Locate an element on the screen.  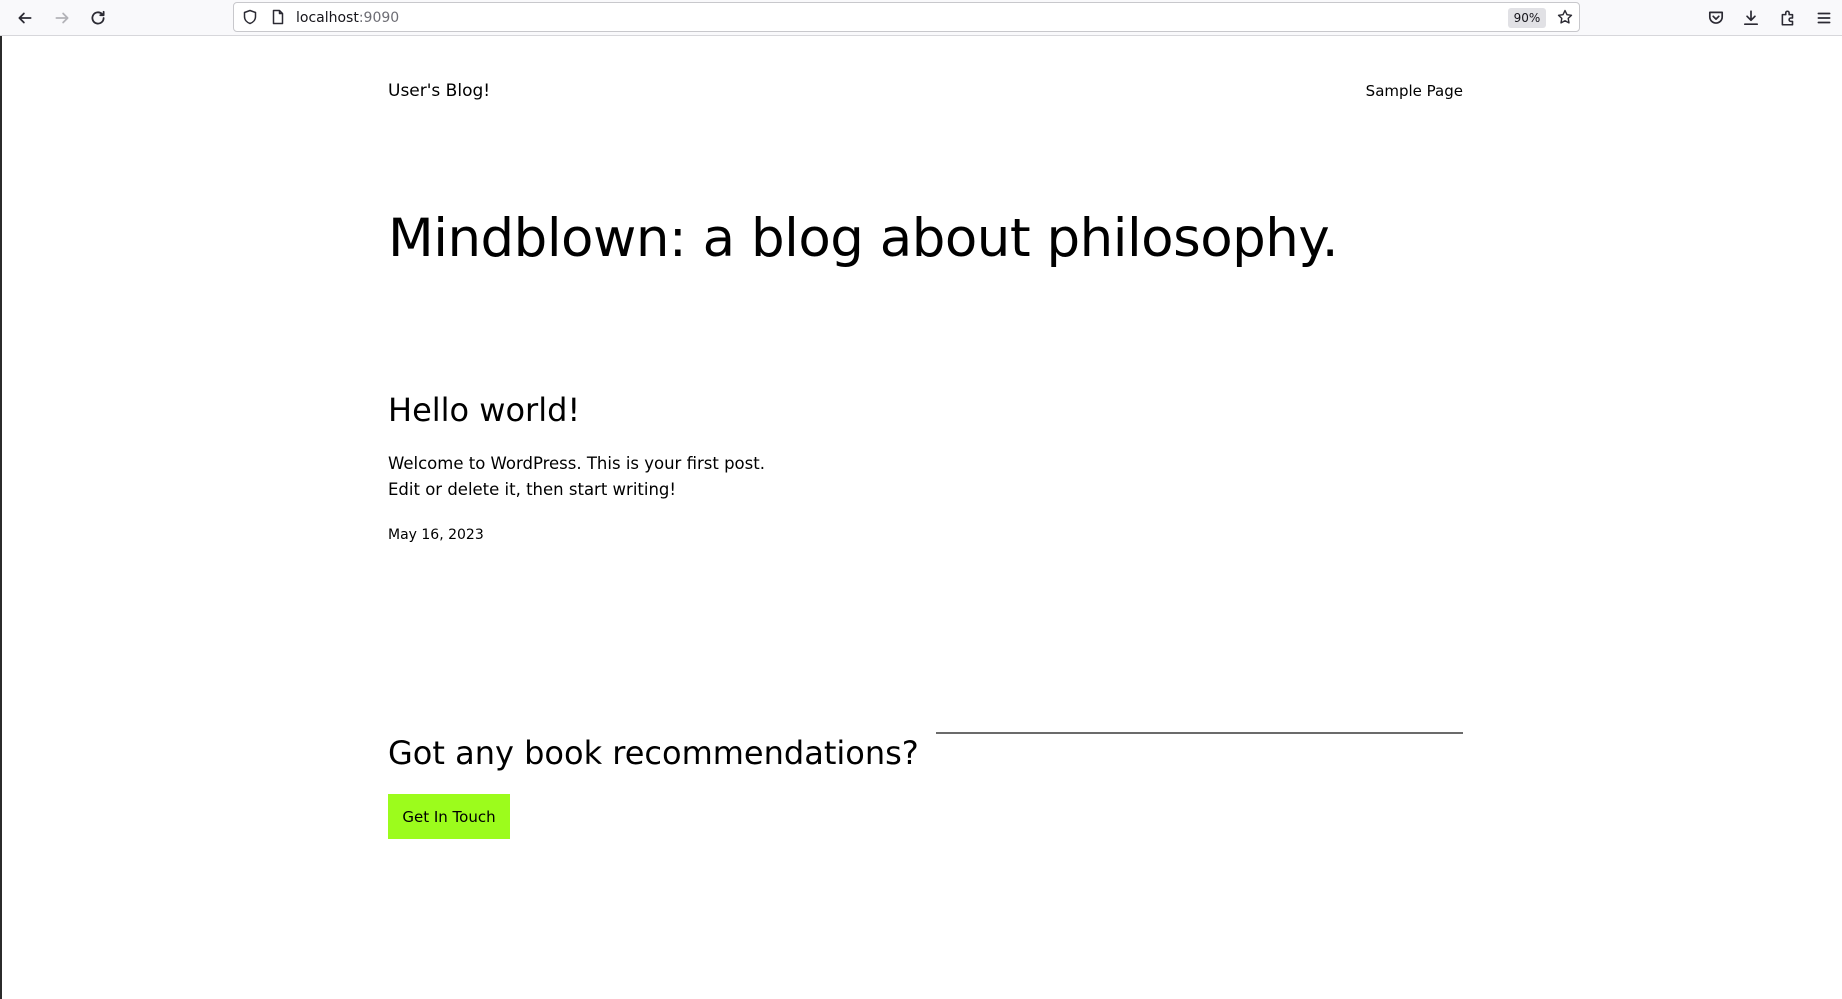
url-text: localhost:9090 is located at coordinates (347, 18).